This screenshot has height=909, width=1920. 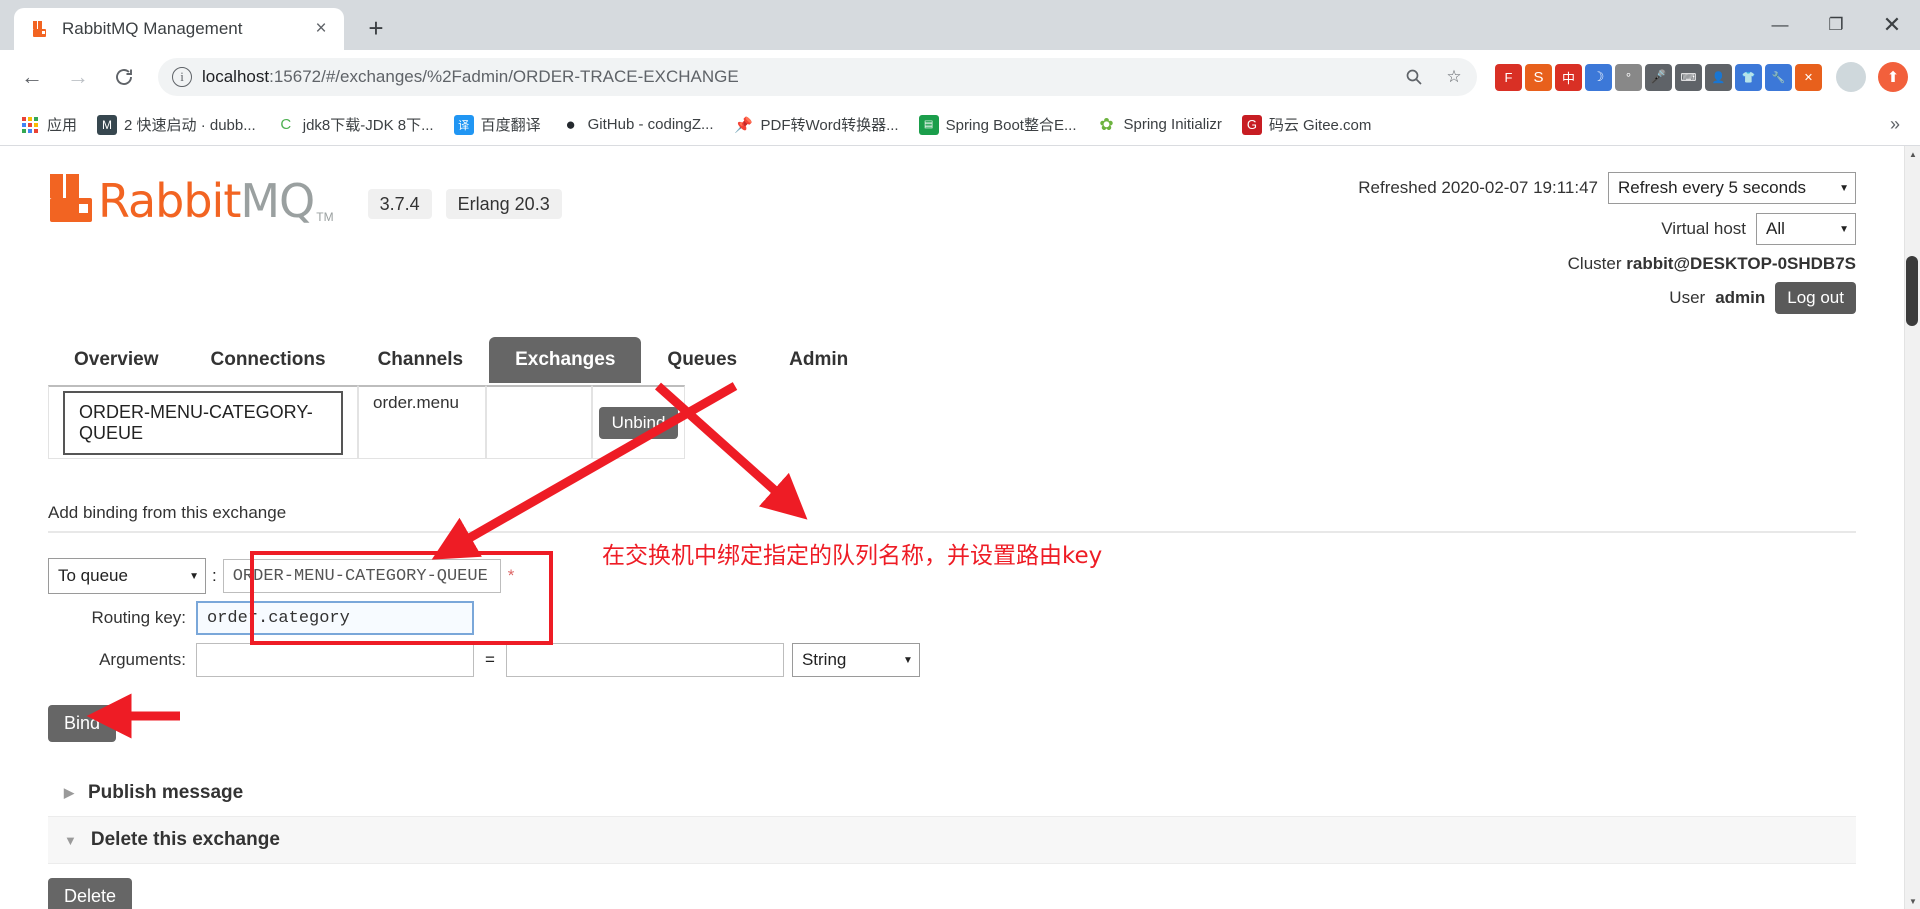 I want to click on bookmark-apps: 应用, so click(x=48, y=124).